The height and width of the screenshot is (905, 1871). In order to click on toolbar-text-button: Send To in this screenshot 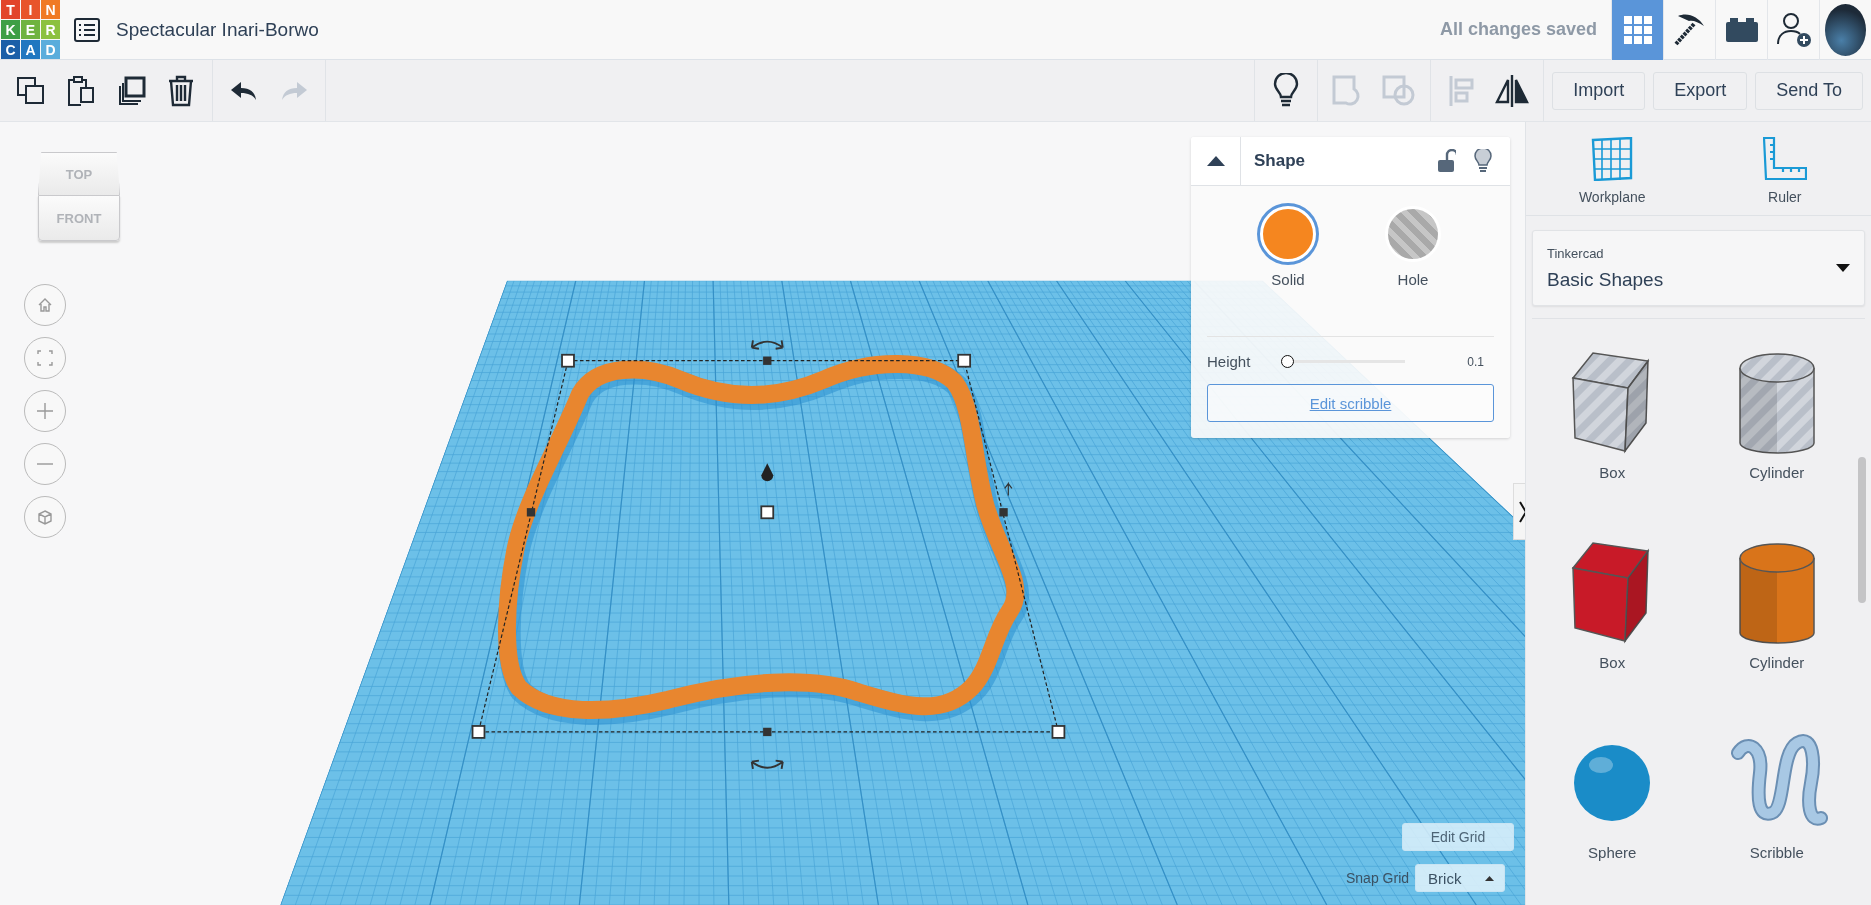, I will do `click(1809, 90)`.